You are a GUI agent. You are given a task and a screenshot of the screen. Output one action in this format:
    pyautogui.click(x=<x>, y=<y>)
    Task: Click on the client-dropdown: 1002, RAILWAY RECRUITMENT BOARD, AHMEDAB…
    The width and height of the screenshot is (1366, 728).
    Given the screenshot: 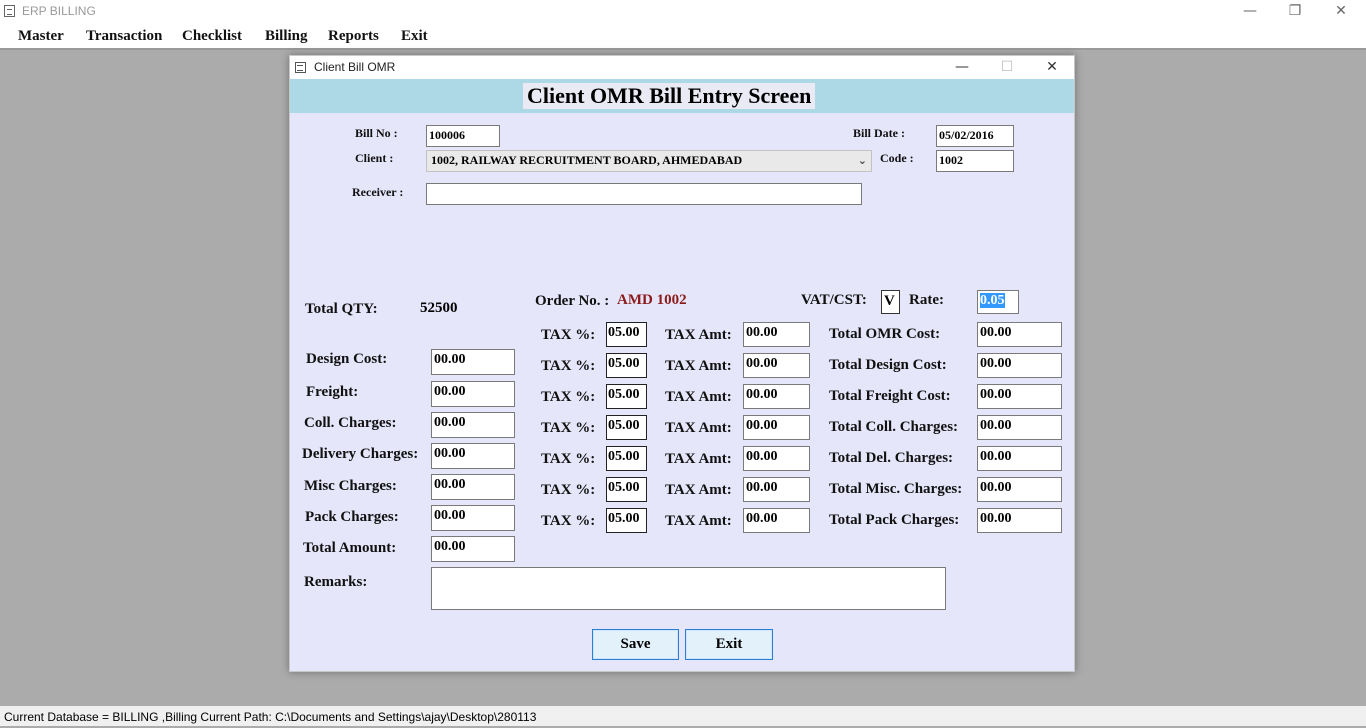 What is the action you would take?
    pyautogui.click(x=649, y=161)
    